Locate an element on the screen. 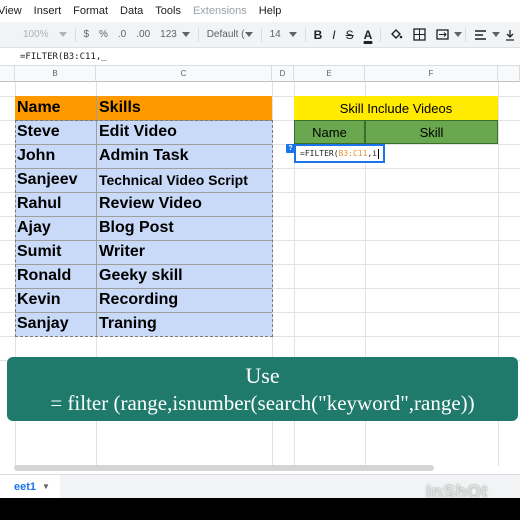 This screenshot has width=520, height=520. formula-edit-cell: =FILTER(B3:C11 ,i is located at coordinates (339, 153).